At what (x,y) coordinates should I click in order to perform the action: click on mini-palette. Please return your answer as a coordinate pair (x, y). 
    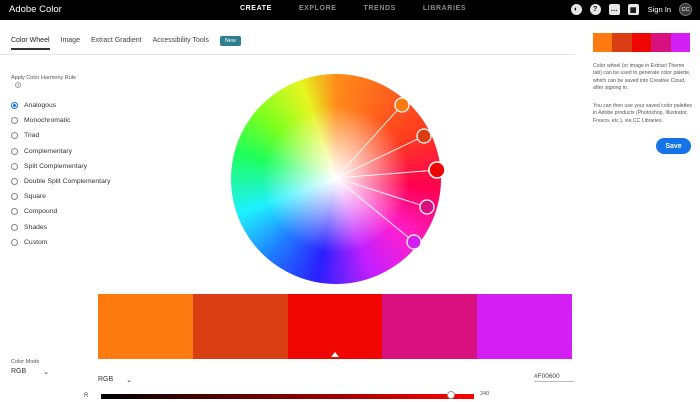
    Looking at the image, I should click on (642, 42).